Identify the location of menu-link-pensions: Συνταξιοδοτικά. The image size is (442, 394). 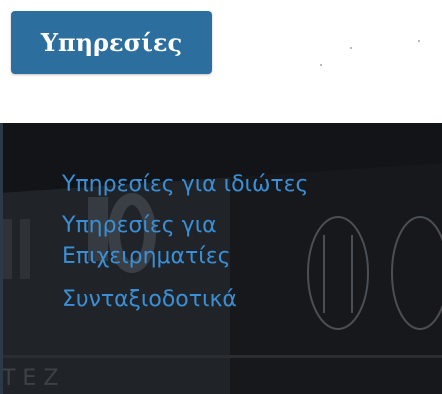
(242, 299).